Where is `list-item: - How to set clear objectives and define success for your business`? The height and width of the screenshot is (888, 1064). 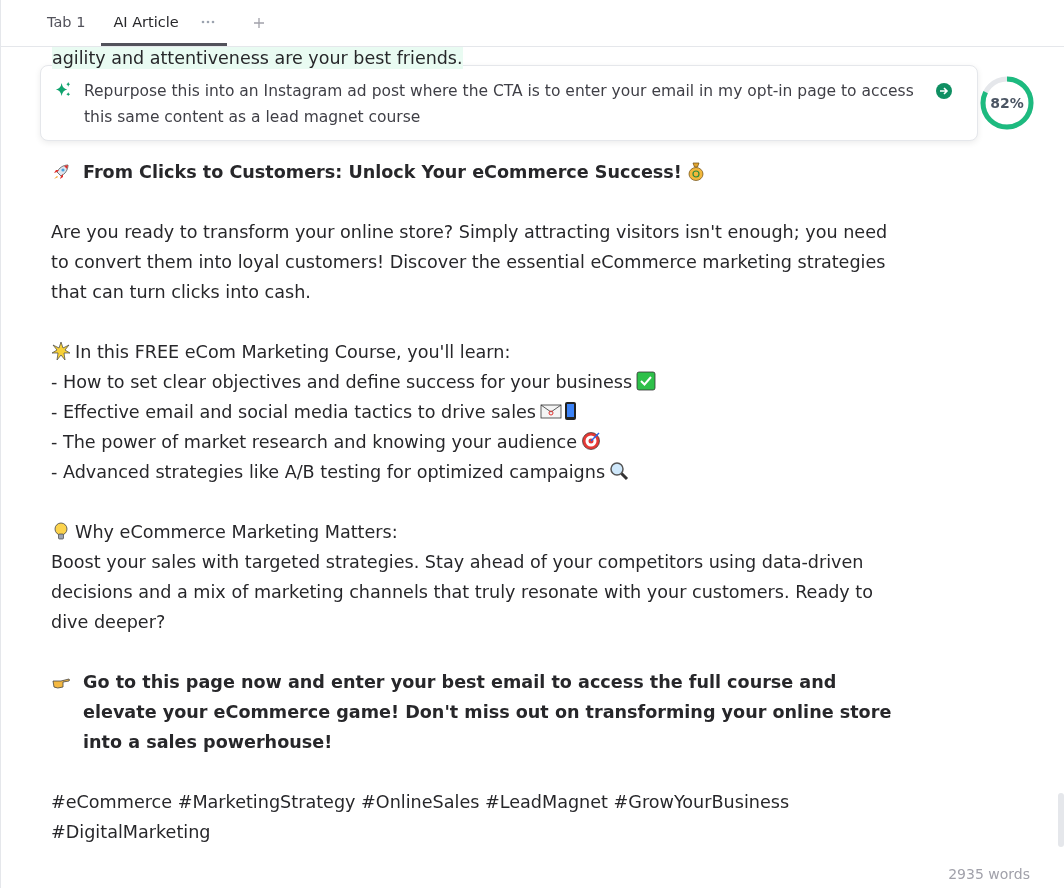
list-item: - How to set clear objectives and define success for your business is located at coordinates (342, 382).